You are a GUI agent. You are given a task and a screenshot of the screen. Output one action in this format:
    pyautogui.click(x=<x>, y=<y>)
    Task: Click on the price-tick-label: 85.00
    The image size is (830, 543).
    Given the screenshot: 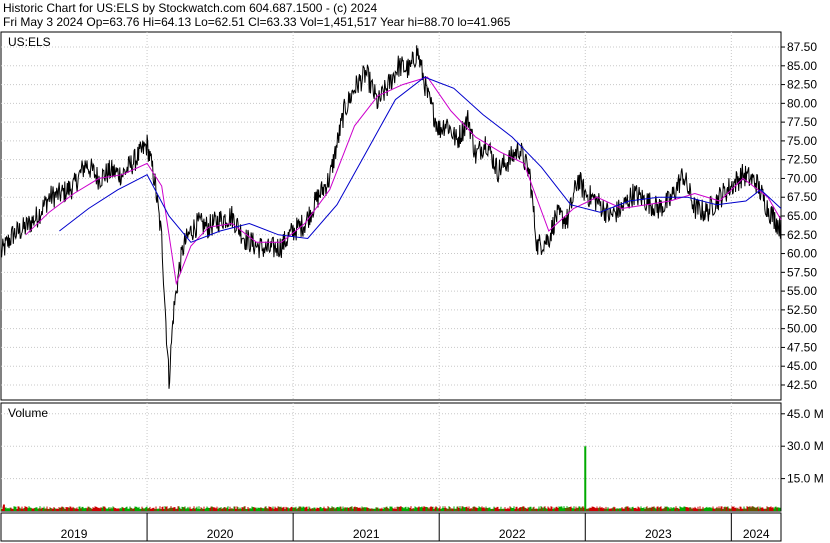 What is the action you would take?
    pyautogui.click(x=802, y=66)
    